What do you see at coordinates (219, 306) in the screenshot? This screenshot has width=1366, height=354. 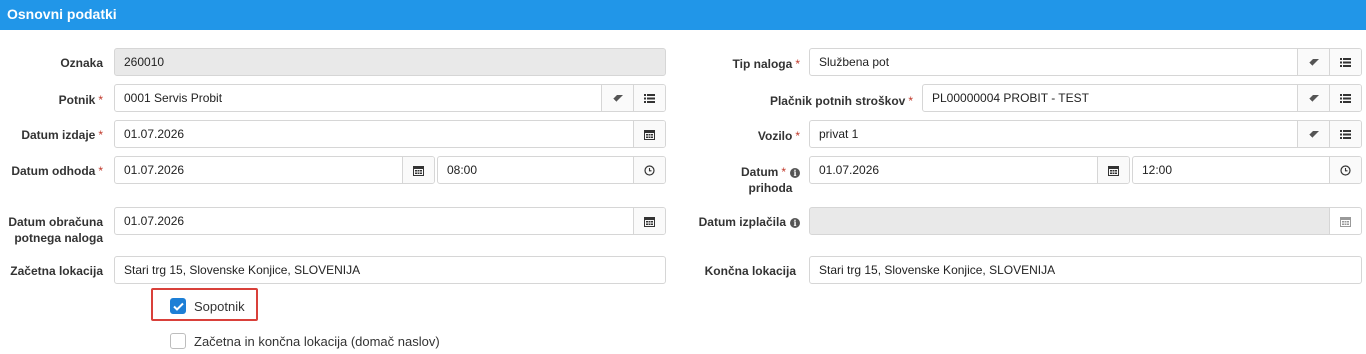 I see `sopotnik-checkbox-label: Sopotnik` at bounding box center [219, 306].